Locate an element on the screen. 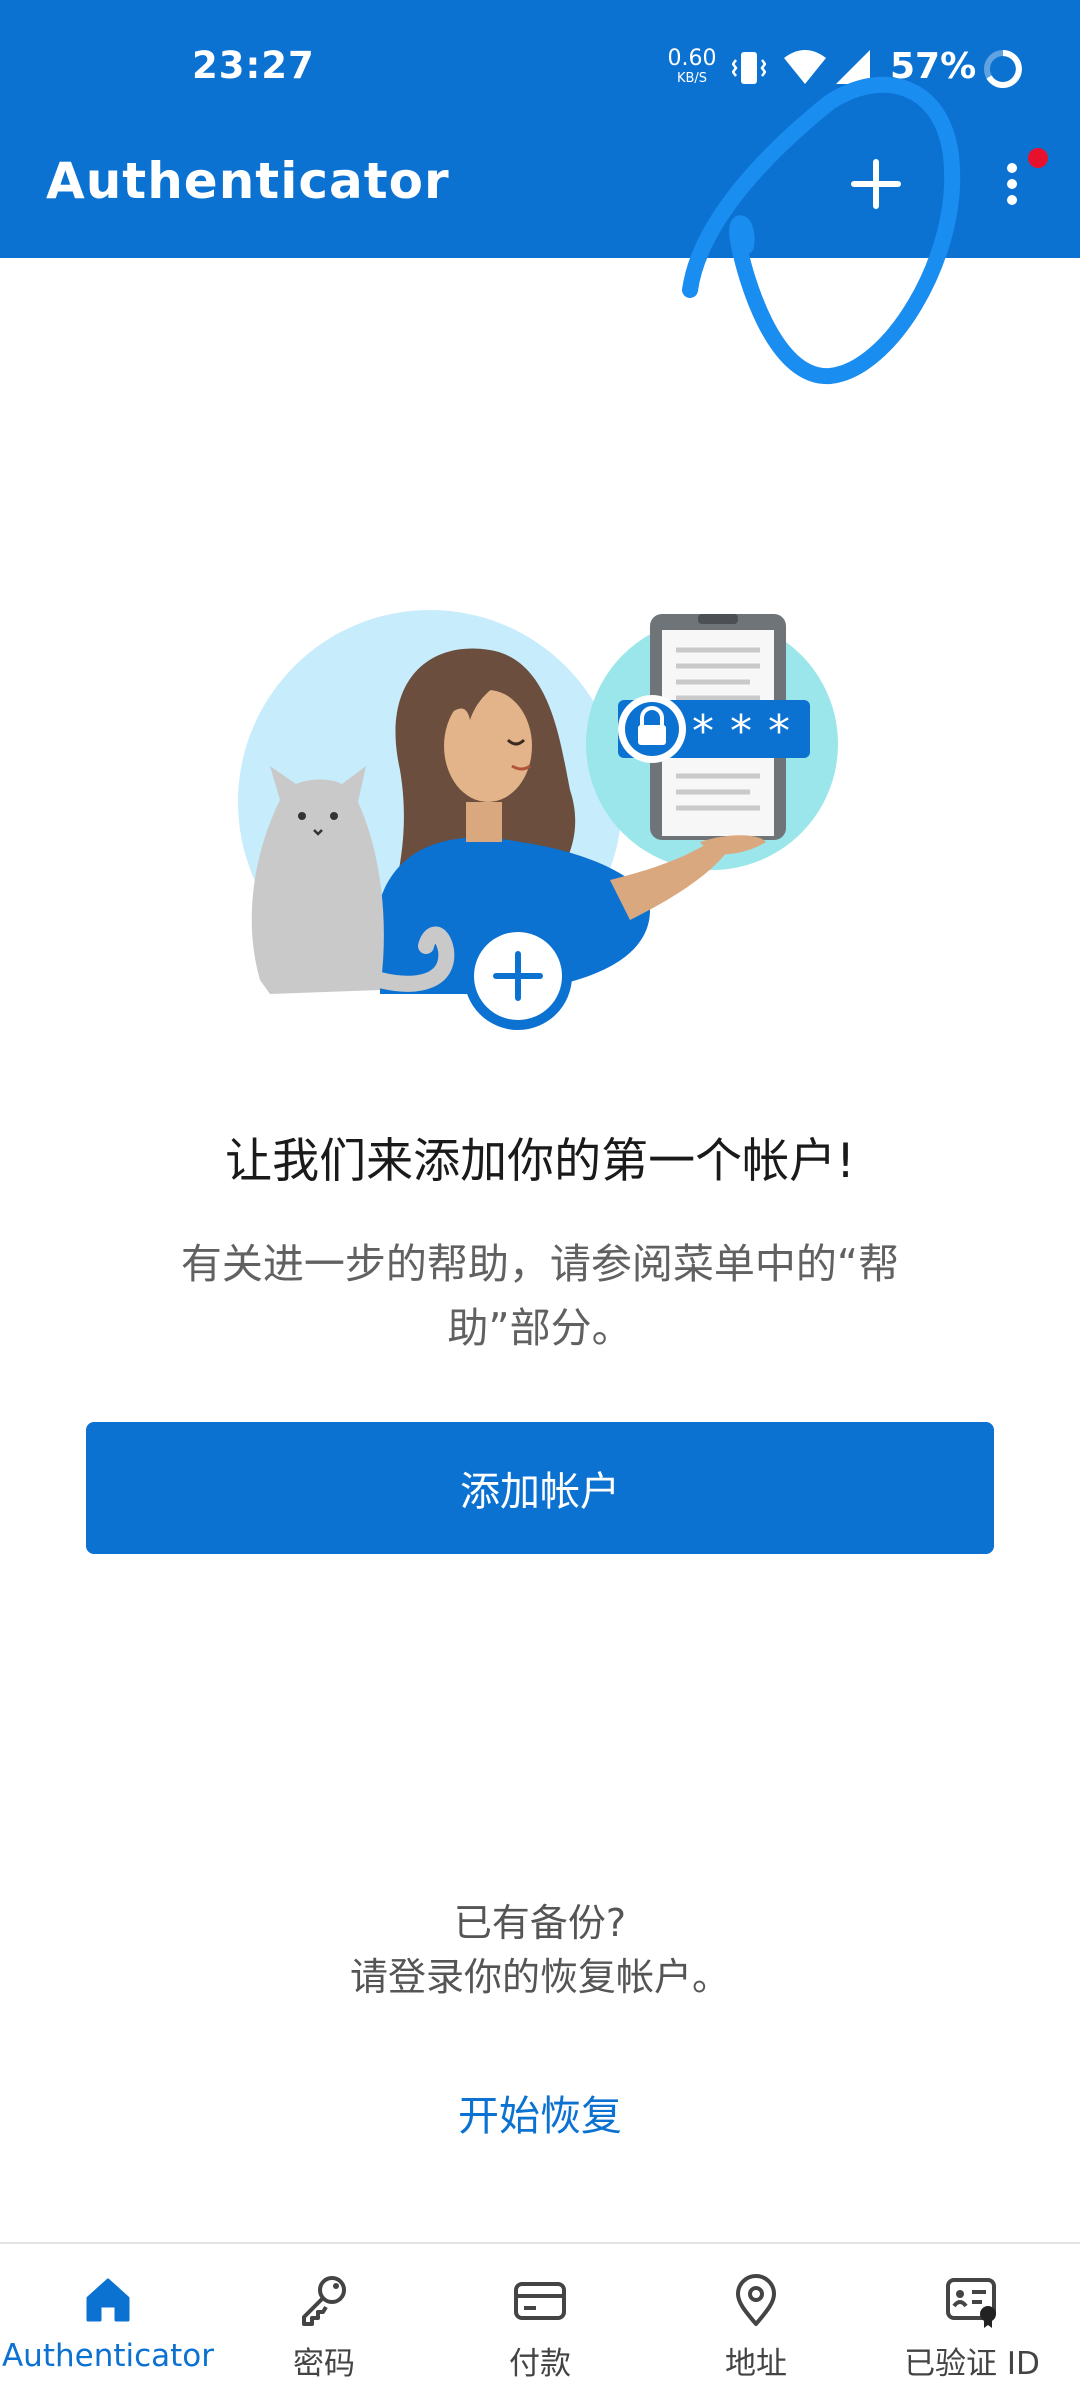  key-icon is located at coordinates (324, 2301).